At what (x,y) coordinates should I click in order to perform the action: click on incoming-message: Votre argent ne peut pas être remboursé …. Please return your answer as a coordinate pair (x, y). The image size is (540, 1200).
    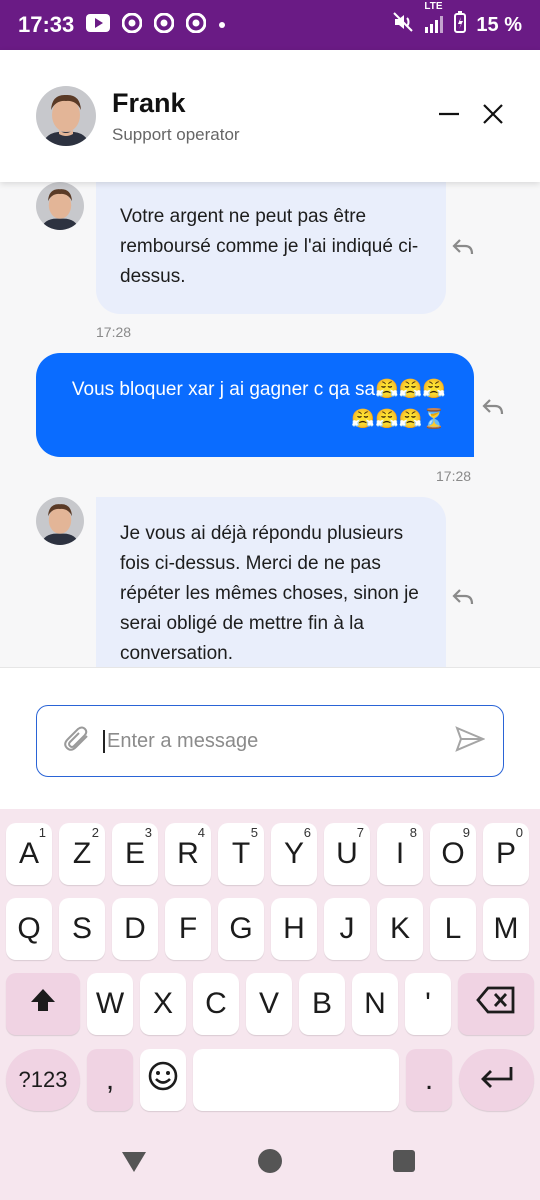
    Looking at the image, I should click on (241, 248).